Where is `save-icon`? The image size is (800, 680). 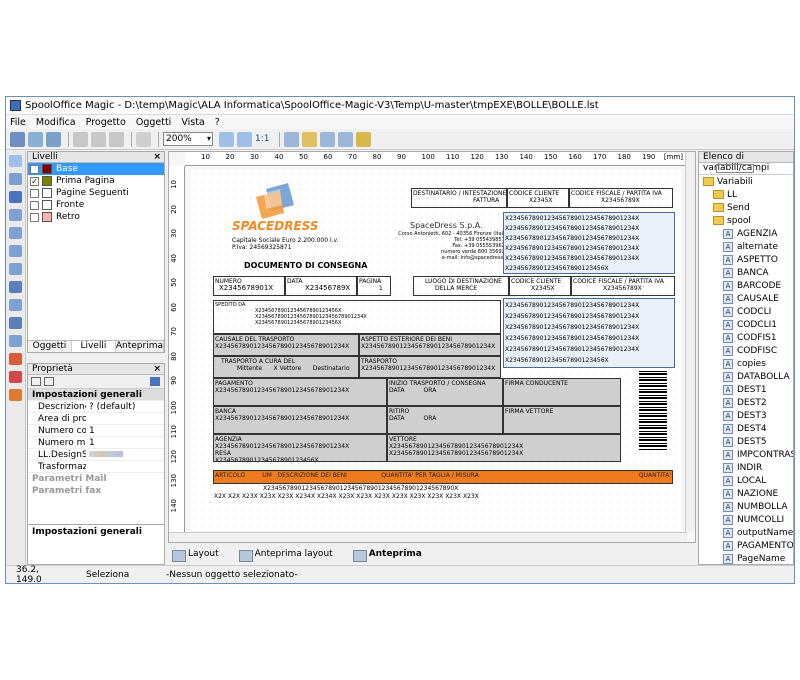
save-icon is located at coordinates (17, 139).